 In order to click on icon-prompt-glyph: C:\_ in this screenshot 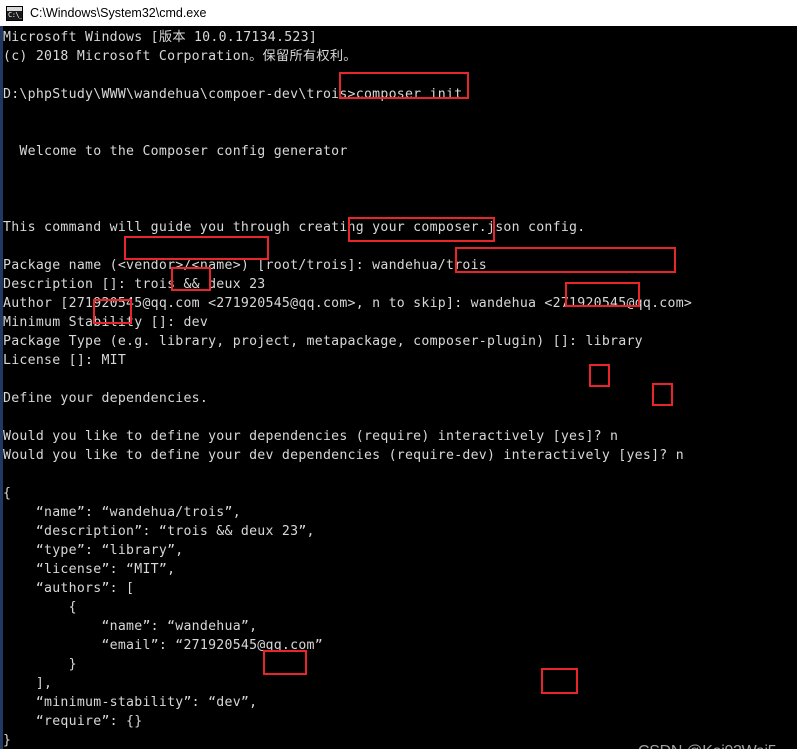, I will do `click(15, 14)`.